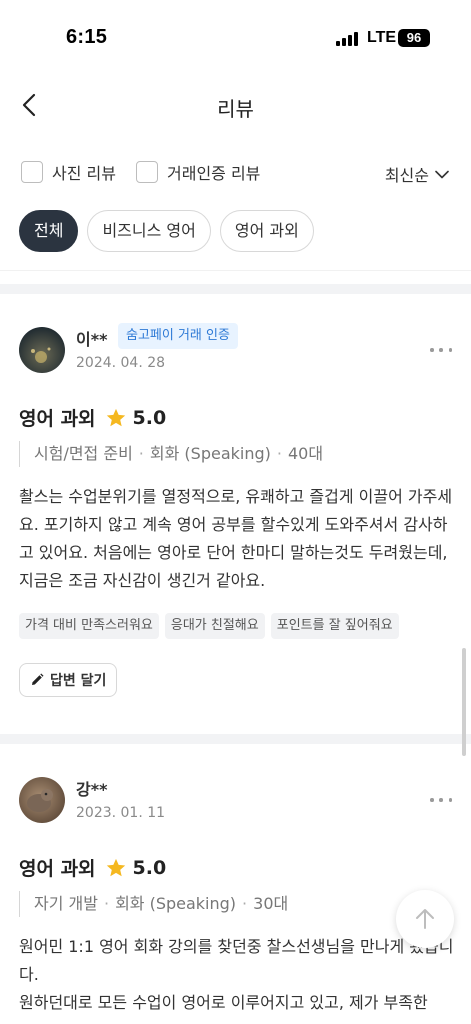 The height and width of the screenshot is (1024, 471). I want to click on category-chips: 전체 비즈니스 영어 영어 과외, so click(171, 231).